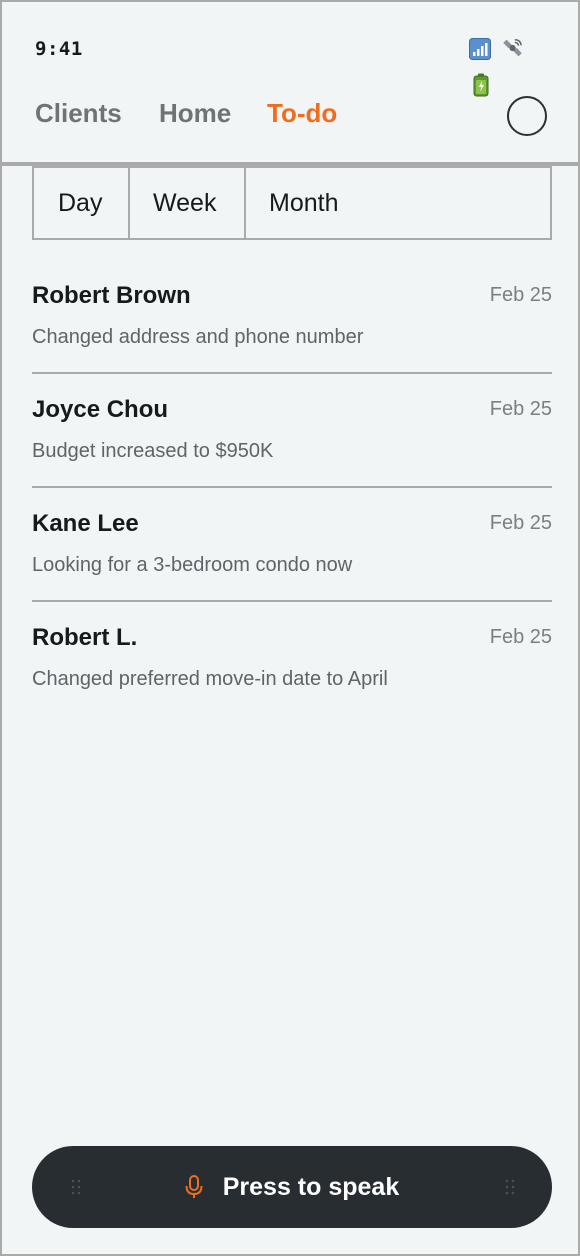 The height and width of the screenshot is (1256, 580). What do you see at coordinates (111, 295) in the screenshot?
I see `client-name: Robert Brown` at bounding box center [111, 295].